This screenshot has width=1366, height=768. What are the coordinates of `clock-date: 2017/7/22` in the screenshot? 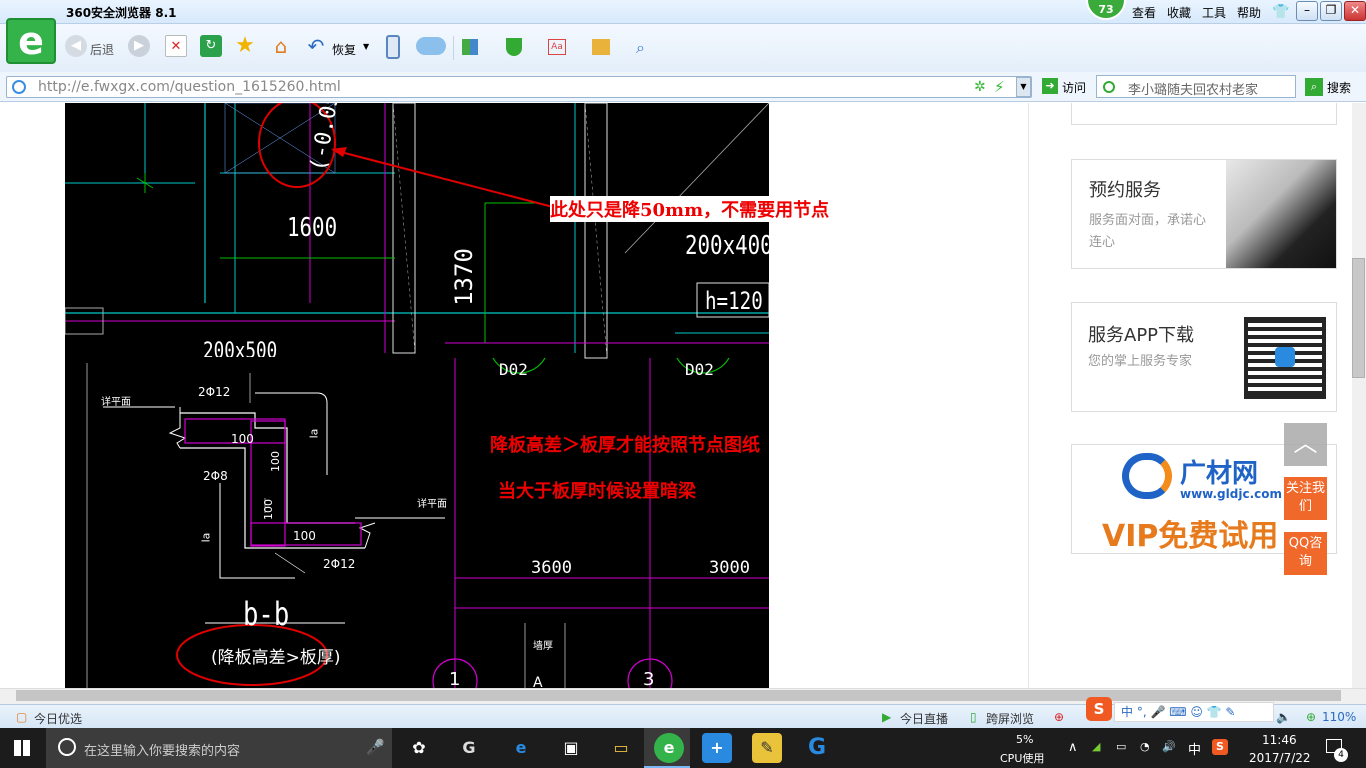 It's located at (1280, 758).